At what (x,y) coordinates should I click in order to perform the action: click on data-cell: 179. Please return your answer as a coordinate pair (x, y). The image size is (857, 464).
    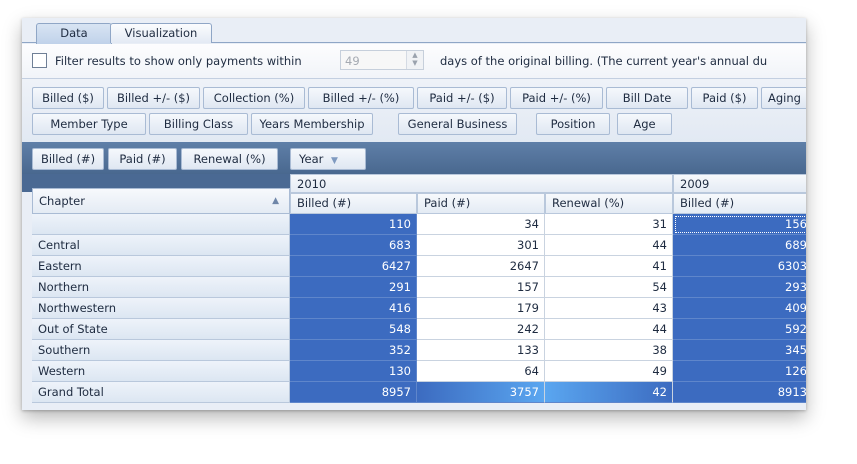
    Looking at the image, I should click on (481, 308).